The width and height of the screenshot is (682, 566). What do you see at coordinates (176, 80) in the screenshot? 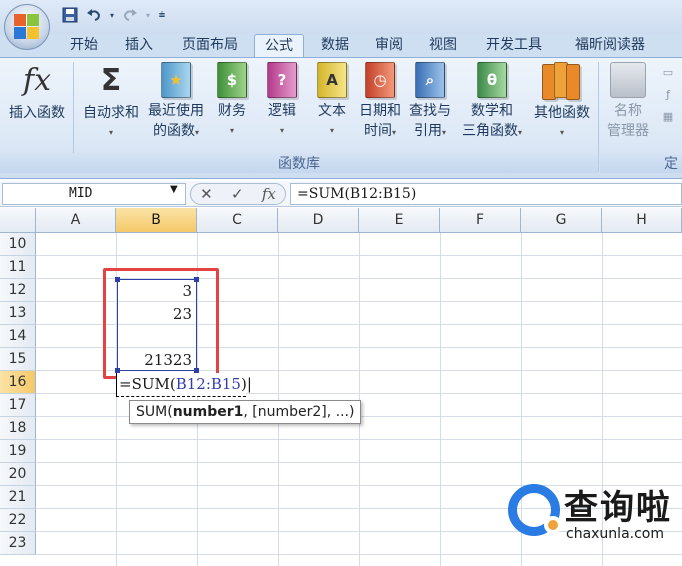
I see `star-book-icon: ★` at bounding box center [176, 80].